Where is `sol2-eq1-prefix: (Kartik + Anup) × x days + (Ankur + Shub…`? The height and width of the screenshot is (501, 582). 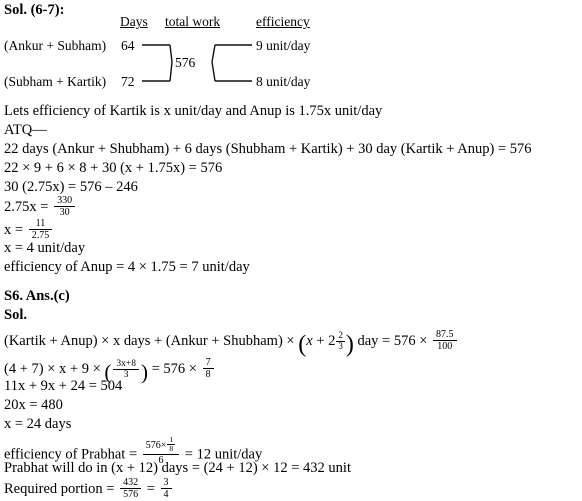
sol2-eq1-prefix: (Kartik + Anup) × x days + (Ankur + Shub… is located at coordinates (151, 341).